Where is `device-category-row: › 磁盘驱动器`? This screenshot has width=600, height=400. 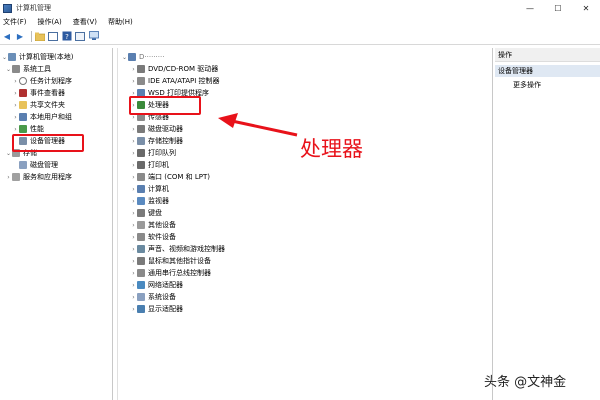
device-category-row: › 磁盘驱动器 is located at coordinates (156, 129).